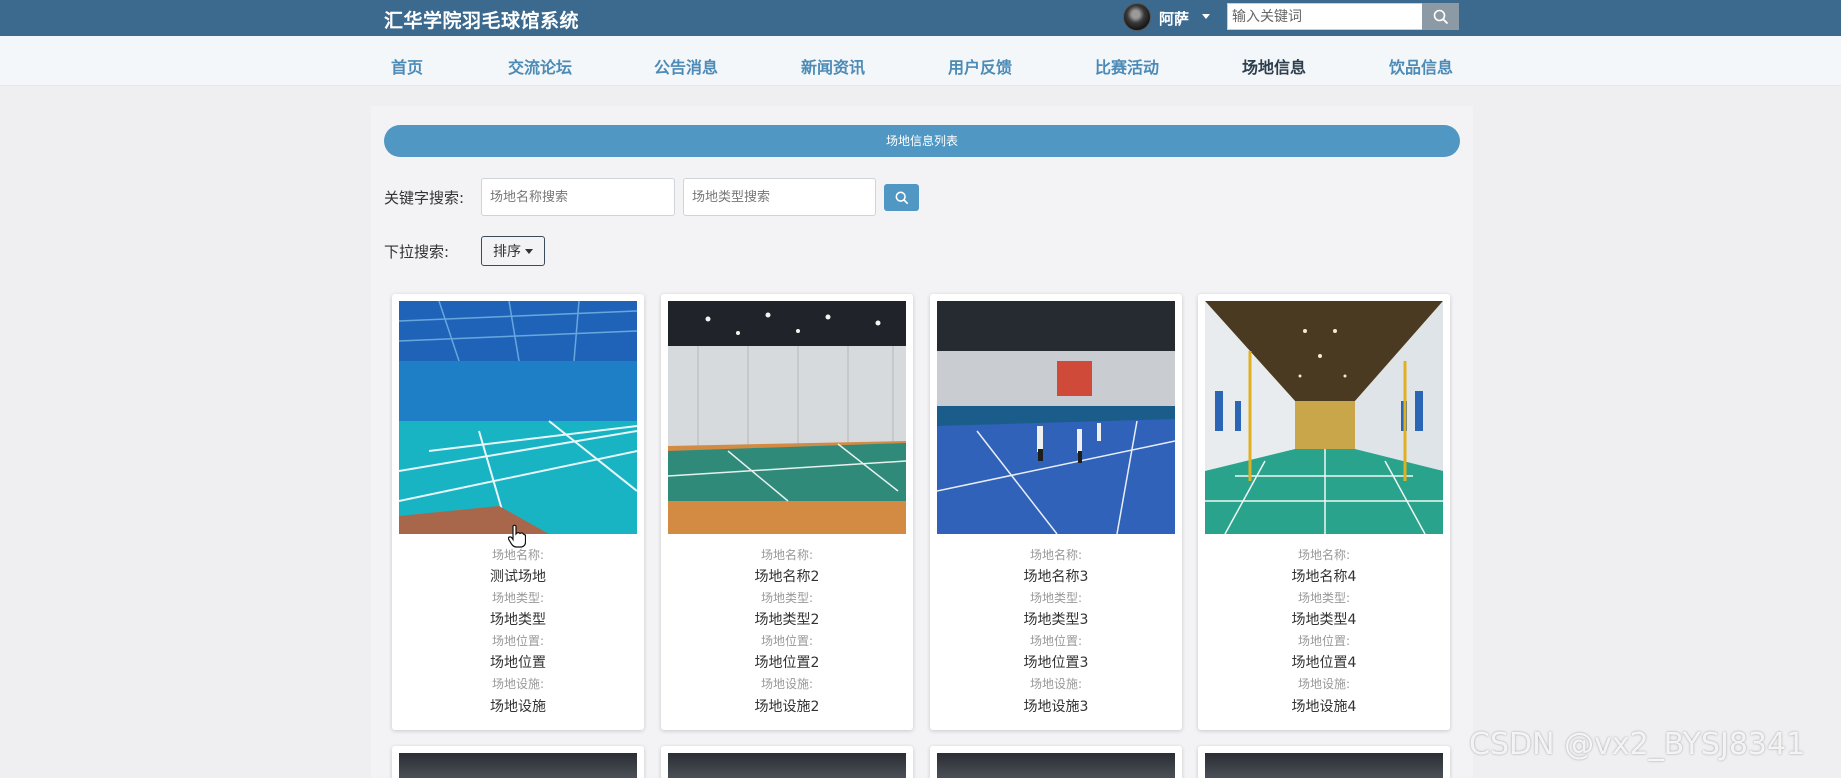  What do you see at coordinates (920, 61) in the screenshot?
I see `main-nav: 首页 交流论坛 公告消息 新闻资讯 用户反馈 比赛活动 场地信息 饮品信息` at bounding box center [920, 61].